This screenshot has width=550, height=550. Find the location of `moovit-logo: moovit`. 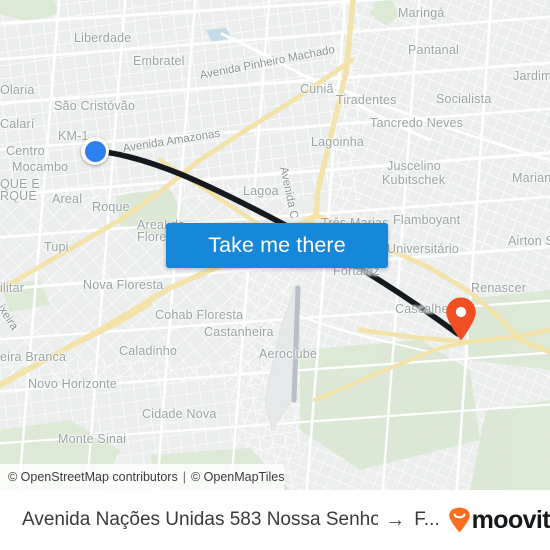

moovit-logo: moovit is located at coordinates (499, 520).